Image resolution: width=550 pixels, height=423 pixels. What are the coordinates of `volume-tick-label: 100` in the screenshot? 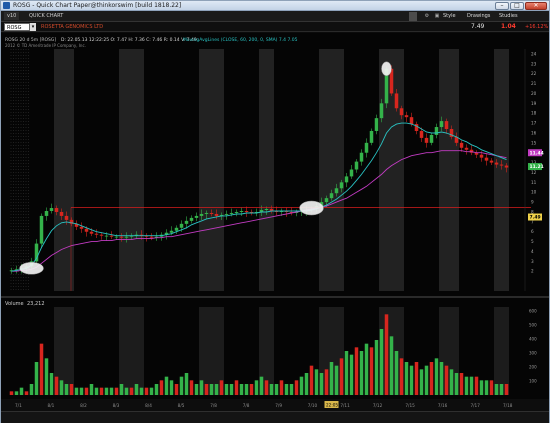 It's located at (533, 381).